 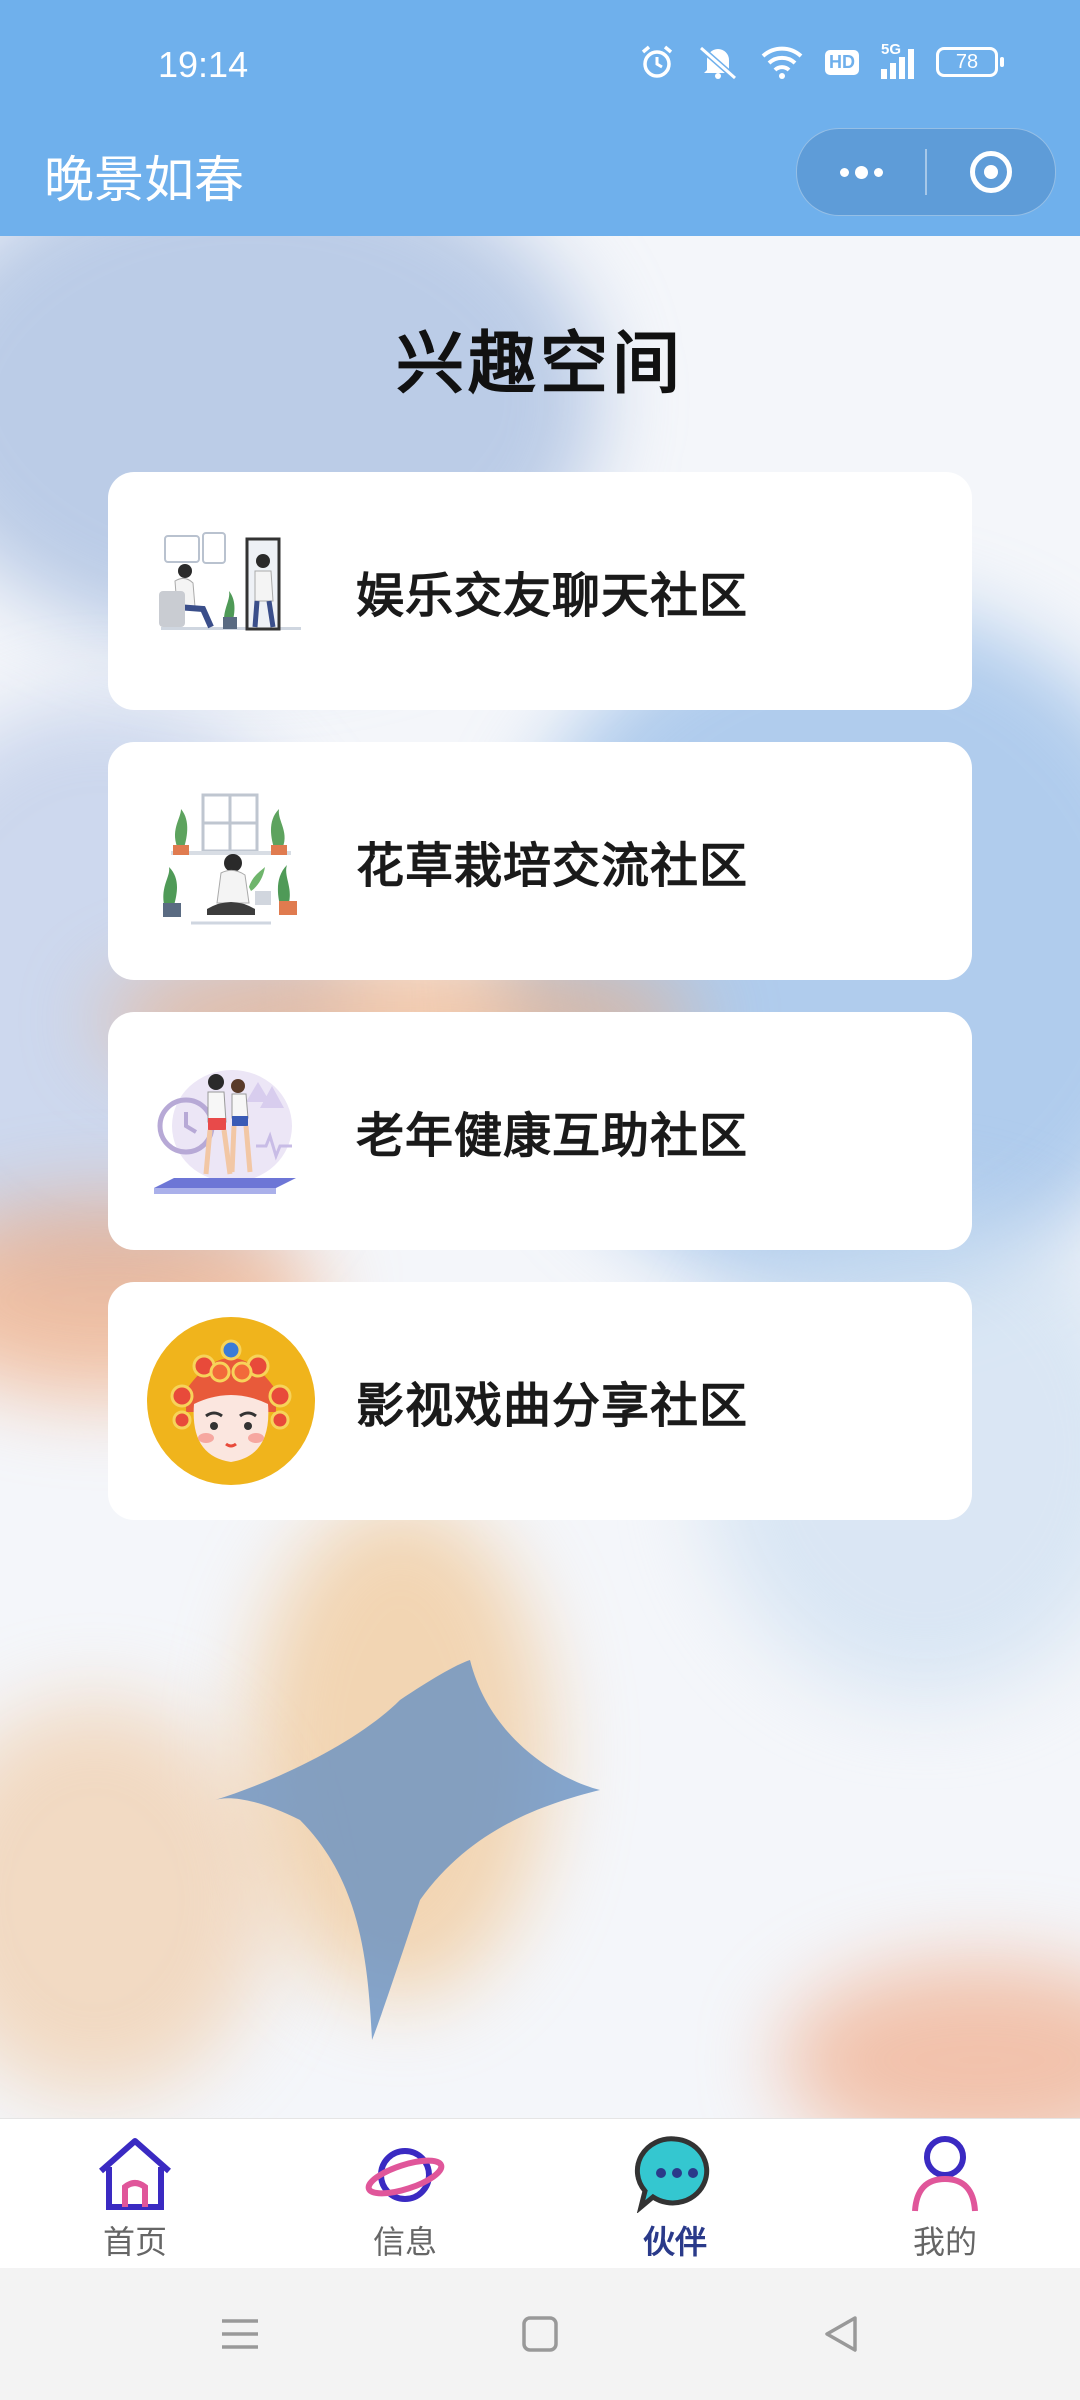 I want to click on community-card-plants: 花草栽培交流社区, so click(x=540, y=861).